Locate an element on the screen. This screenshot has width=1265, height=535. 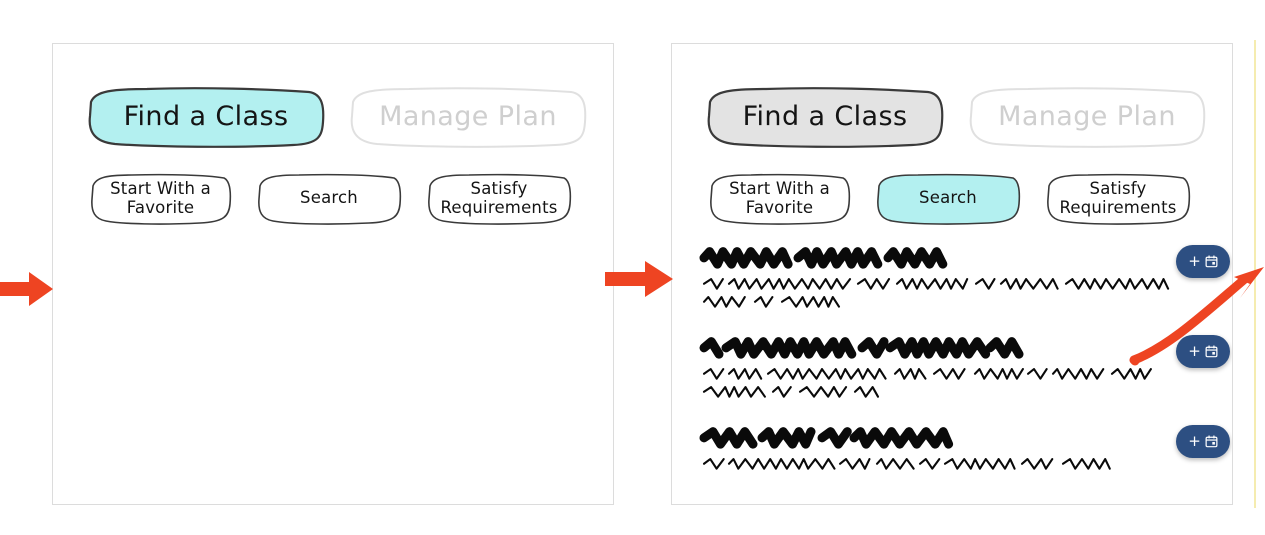
tab-manage-plan-2-label: Manage Plan is located at coordinates (1087, 116).